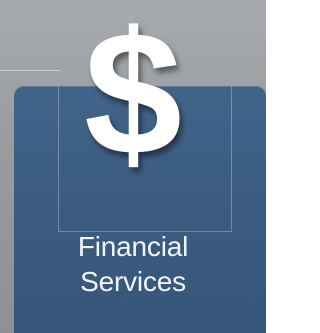 This screenshot has height=333, width=320. Describe the element at coordinates (30, 70) in the screenshot. I see `decorative-line` at that location.